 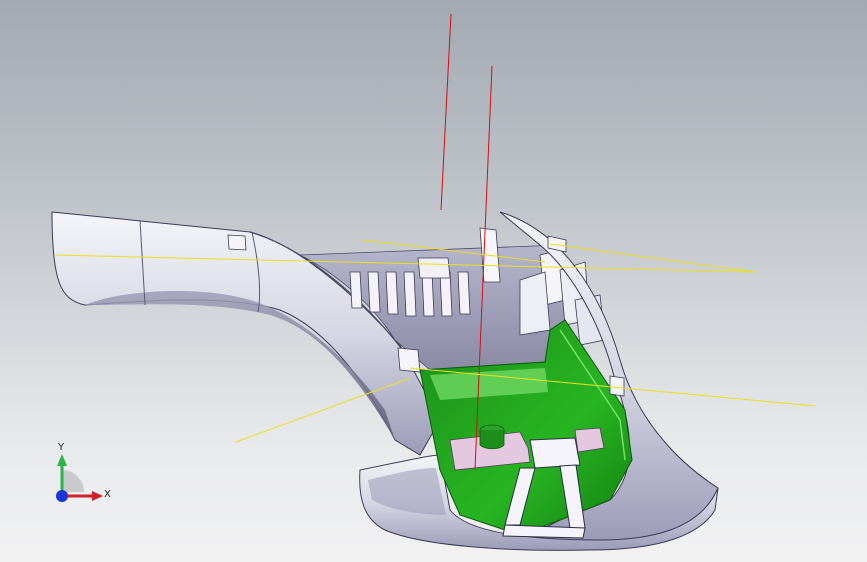 I want to click on reference-triad: Y X, so click(x=85, y=480).